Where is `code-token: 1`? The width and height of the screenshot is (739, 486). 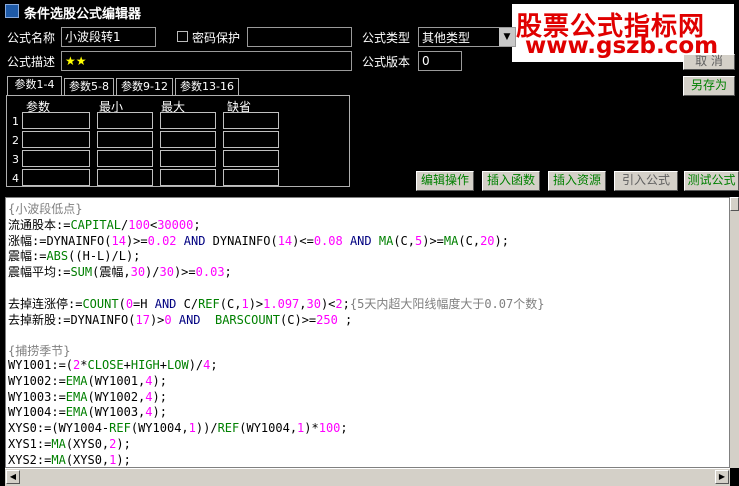
code-token: 1 is located at coordinates (192, 428).